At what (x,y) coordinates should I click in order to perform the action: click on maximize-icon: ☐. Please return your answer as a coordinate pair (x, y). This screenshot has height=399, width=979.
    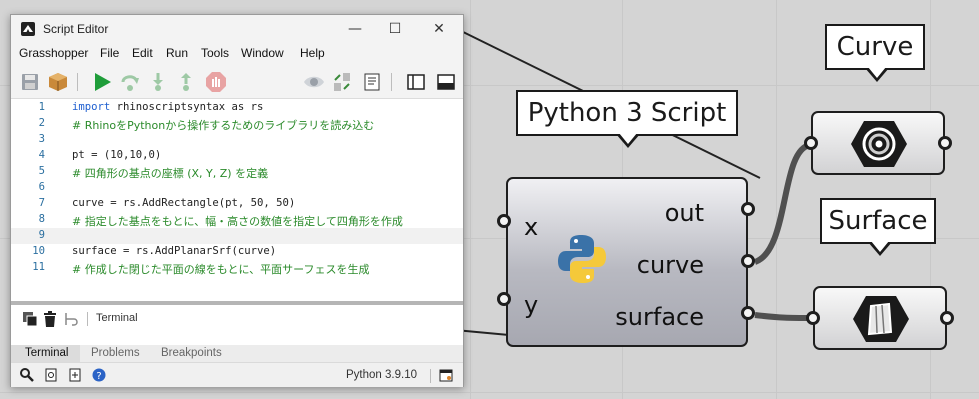
    Looking at the image, I should click on (395, 29).